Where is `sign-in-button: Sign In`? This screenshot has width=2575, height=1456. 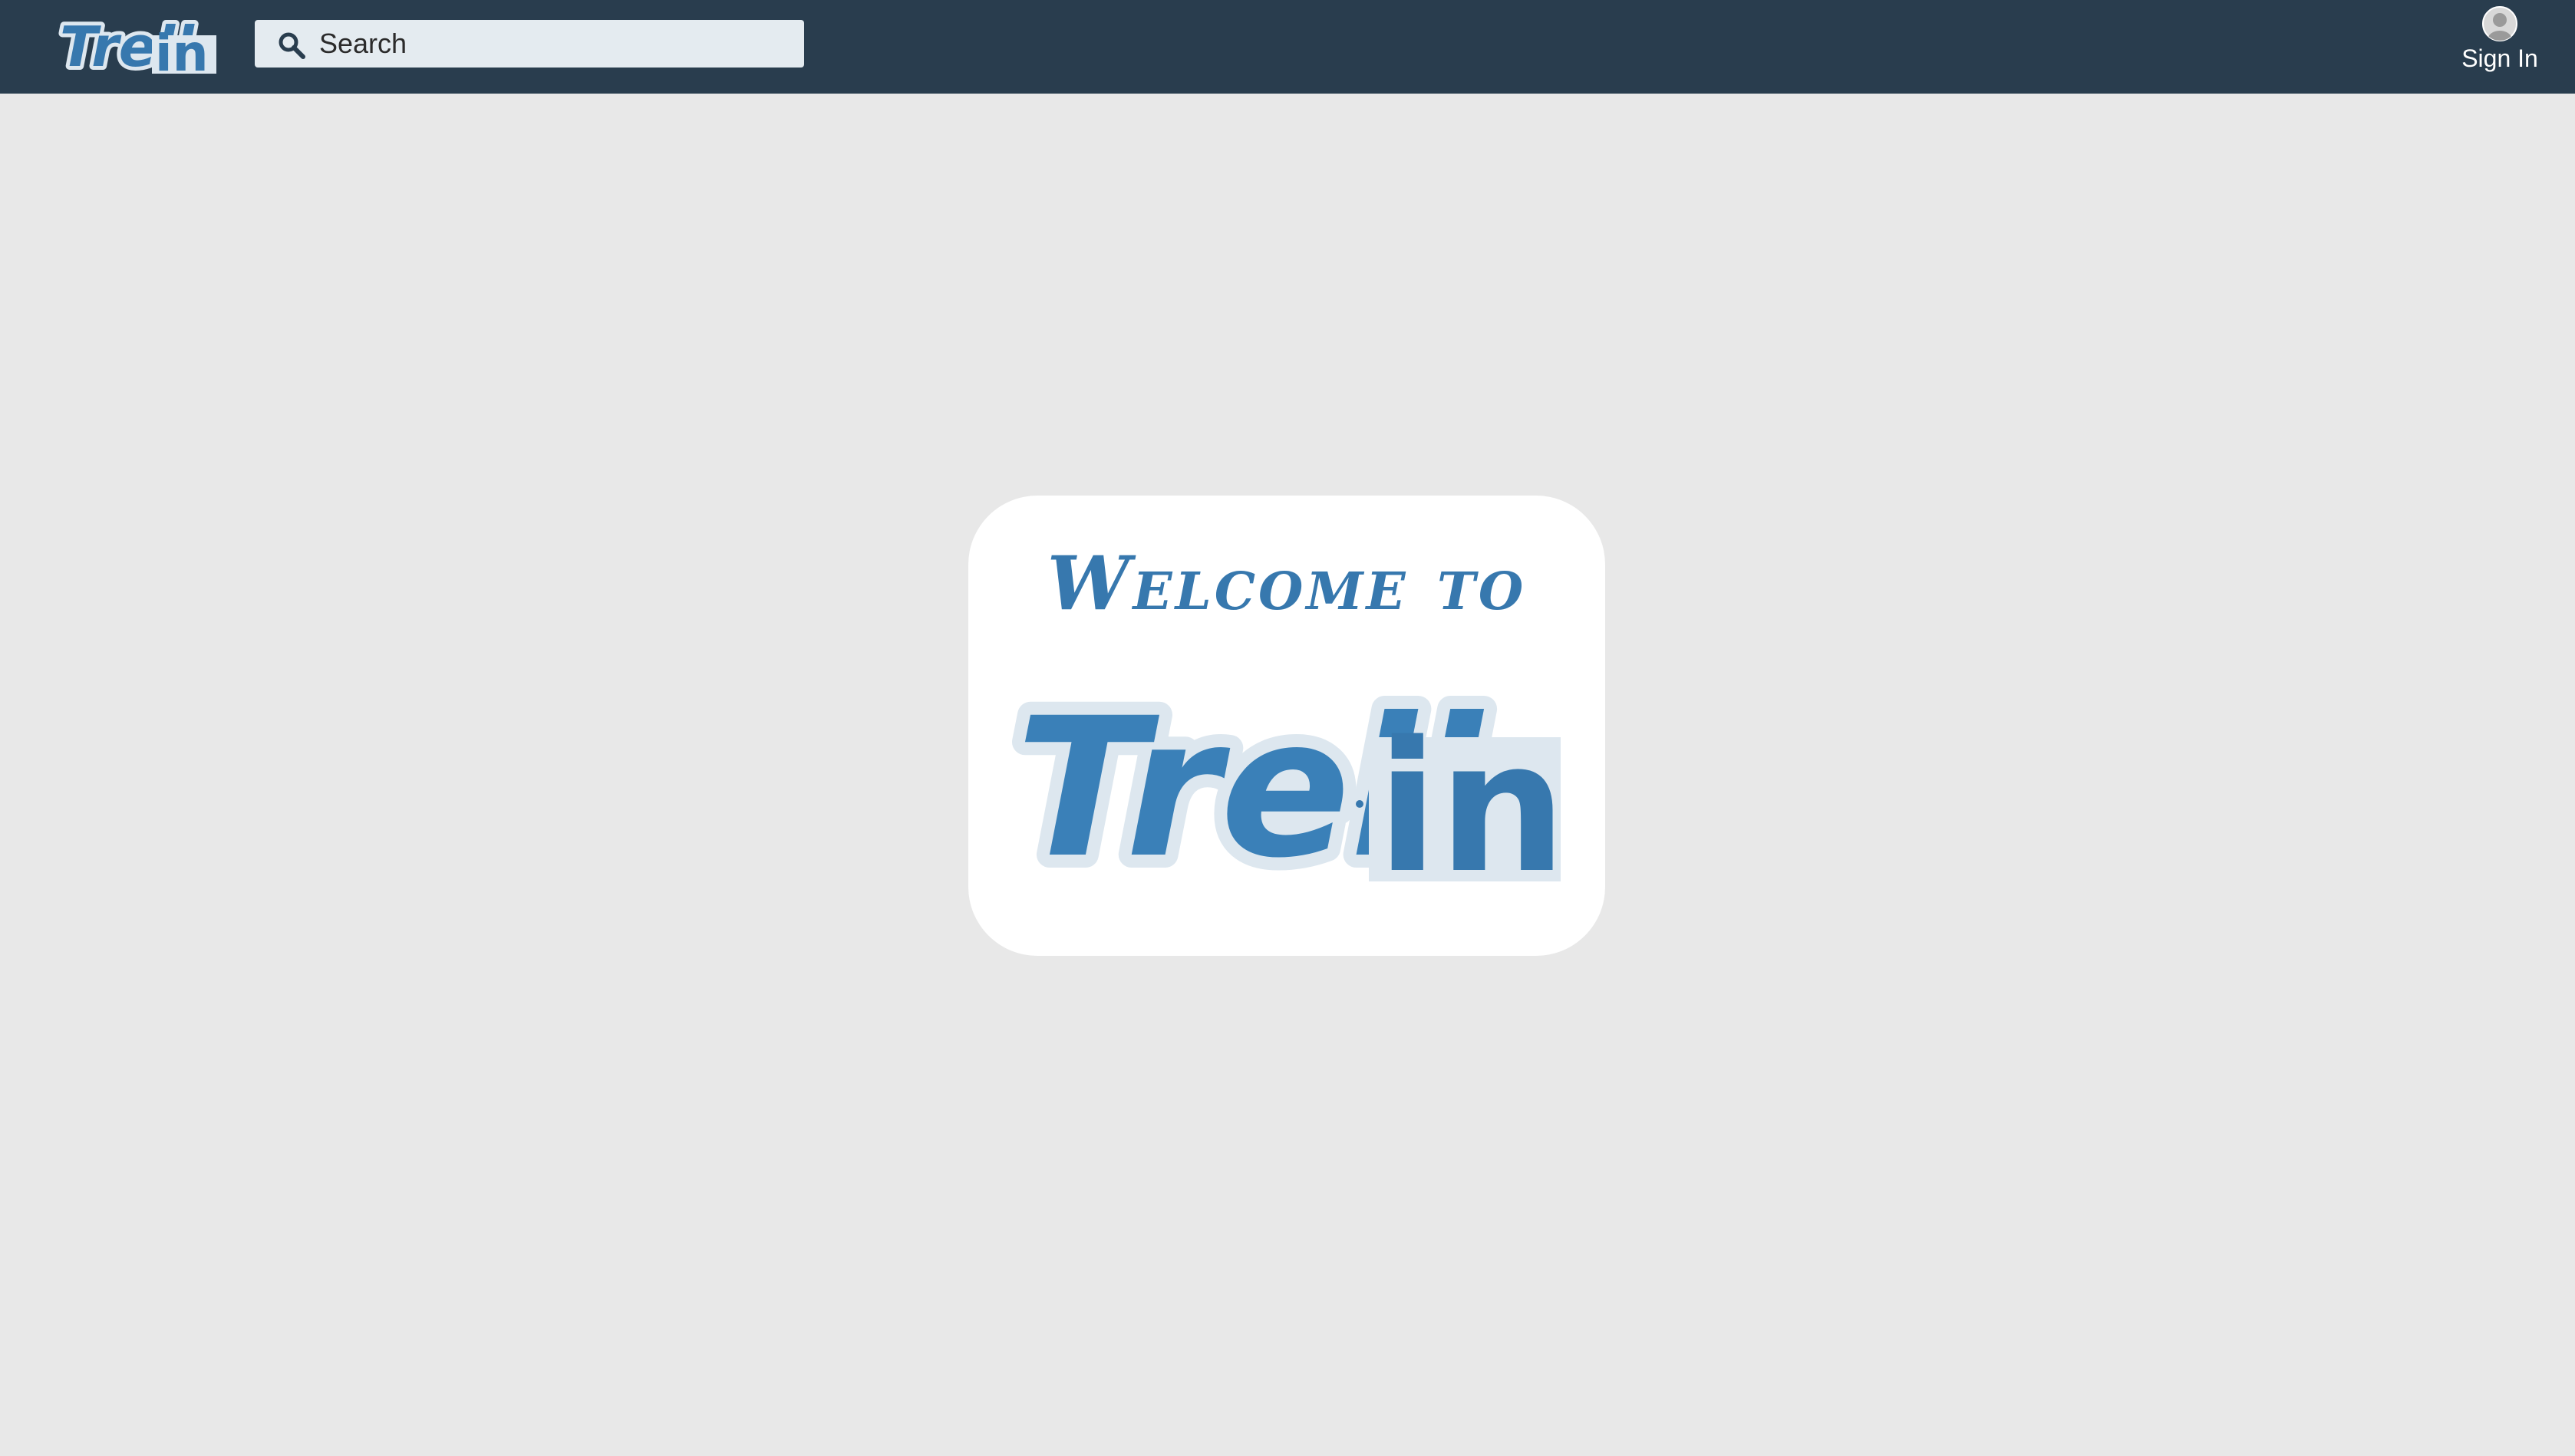 sign-in-button: Sign In is located at coordinates (2500, 44).